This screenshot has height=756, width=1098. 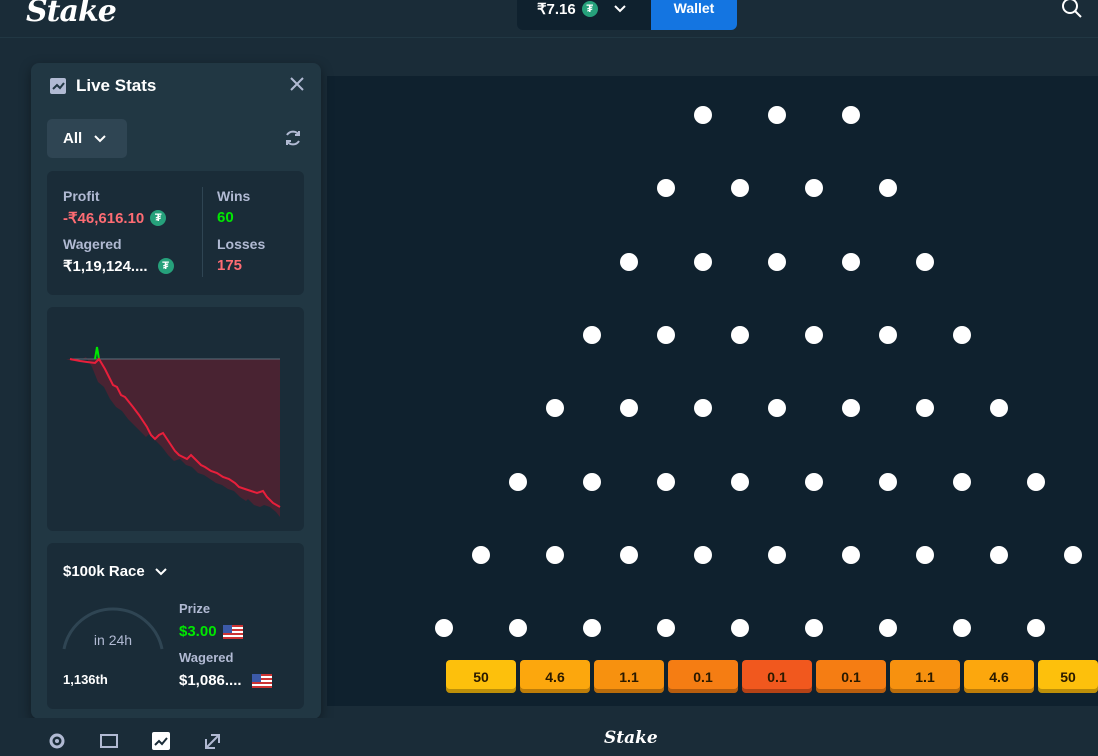 I want to click on wins-value: 60, so click(x=225, y=217).